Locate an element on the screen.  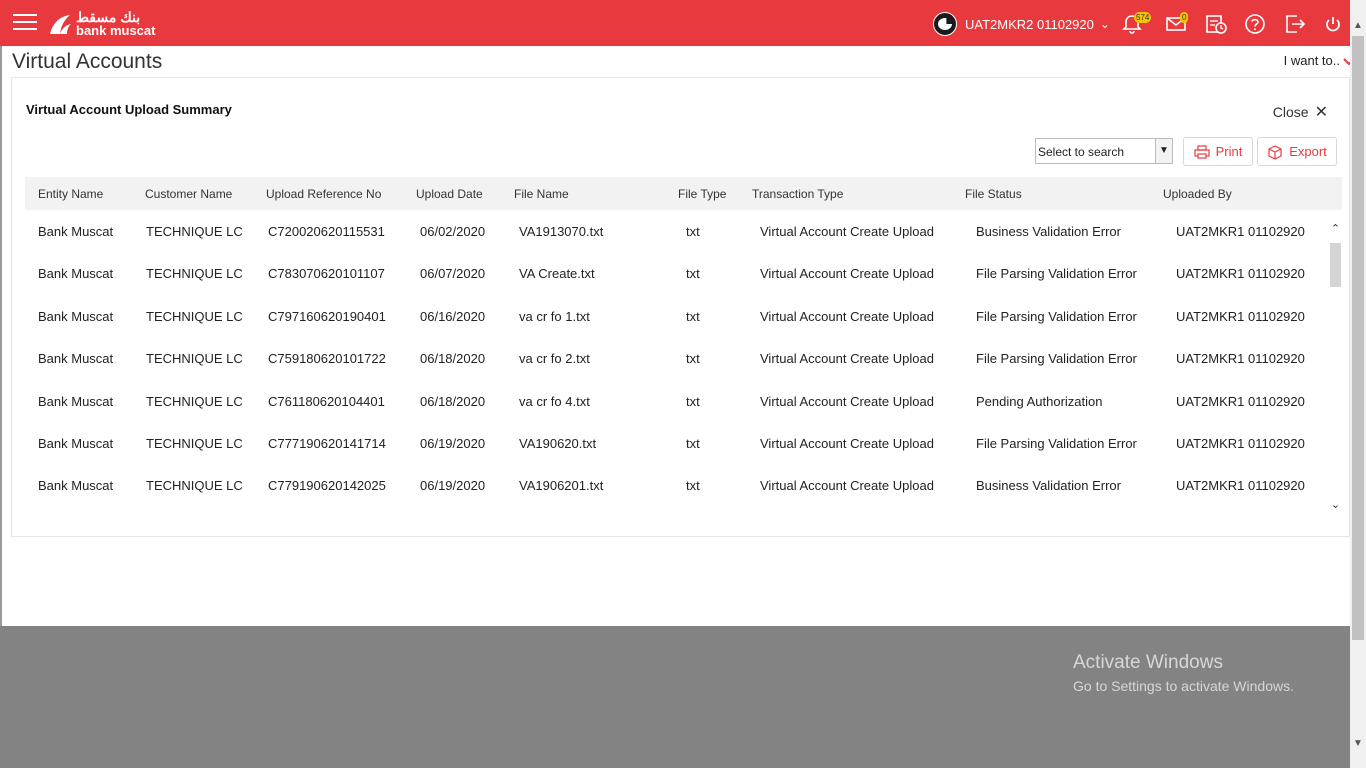
export-box-icon is located at coordinates (1275, 152).